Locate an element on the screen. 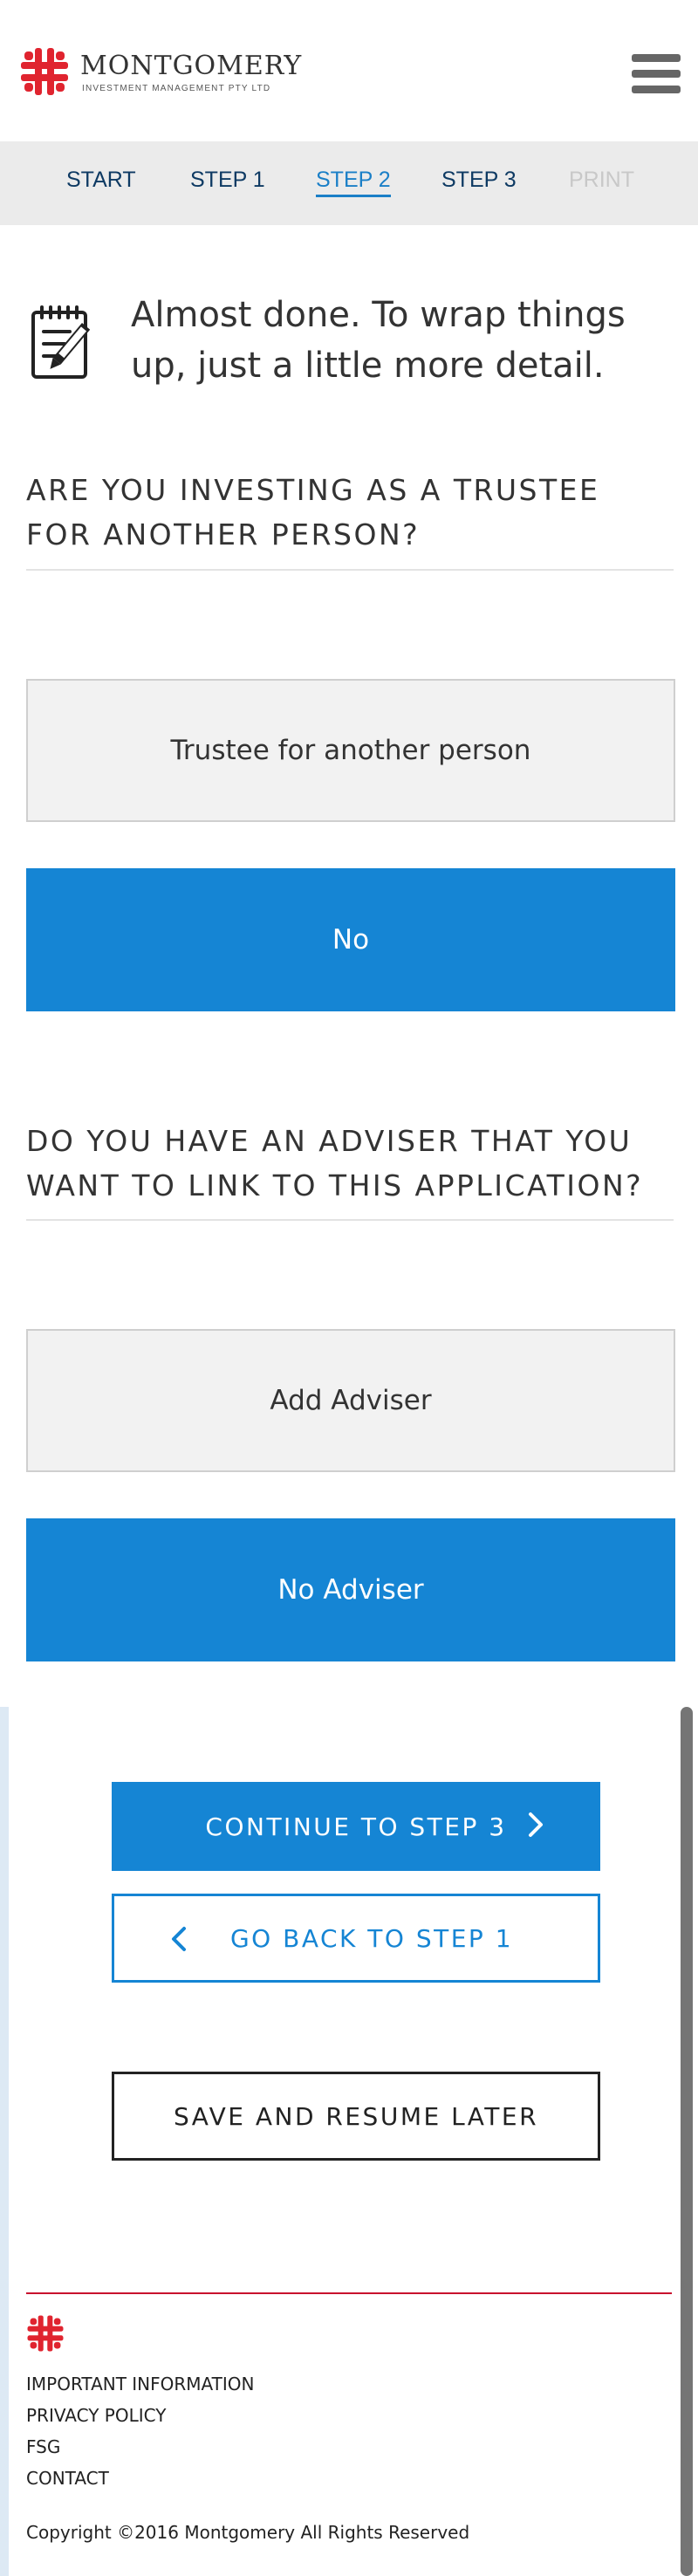 The height and width of the screenshot is (2576, 698). add-adviser-button: Add Adviser is located at coordinates (350, 1400).